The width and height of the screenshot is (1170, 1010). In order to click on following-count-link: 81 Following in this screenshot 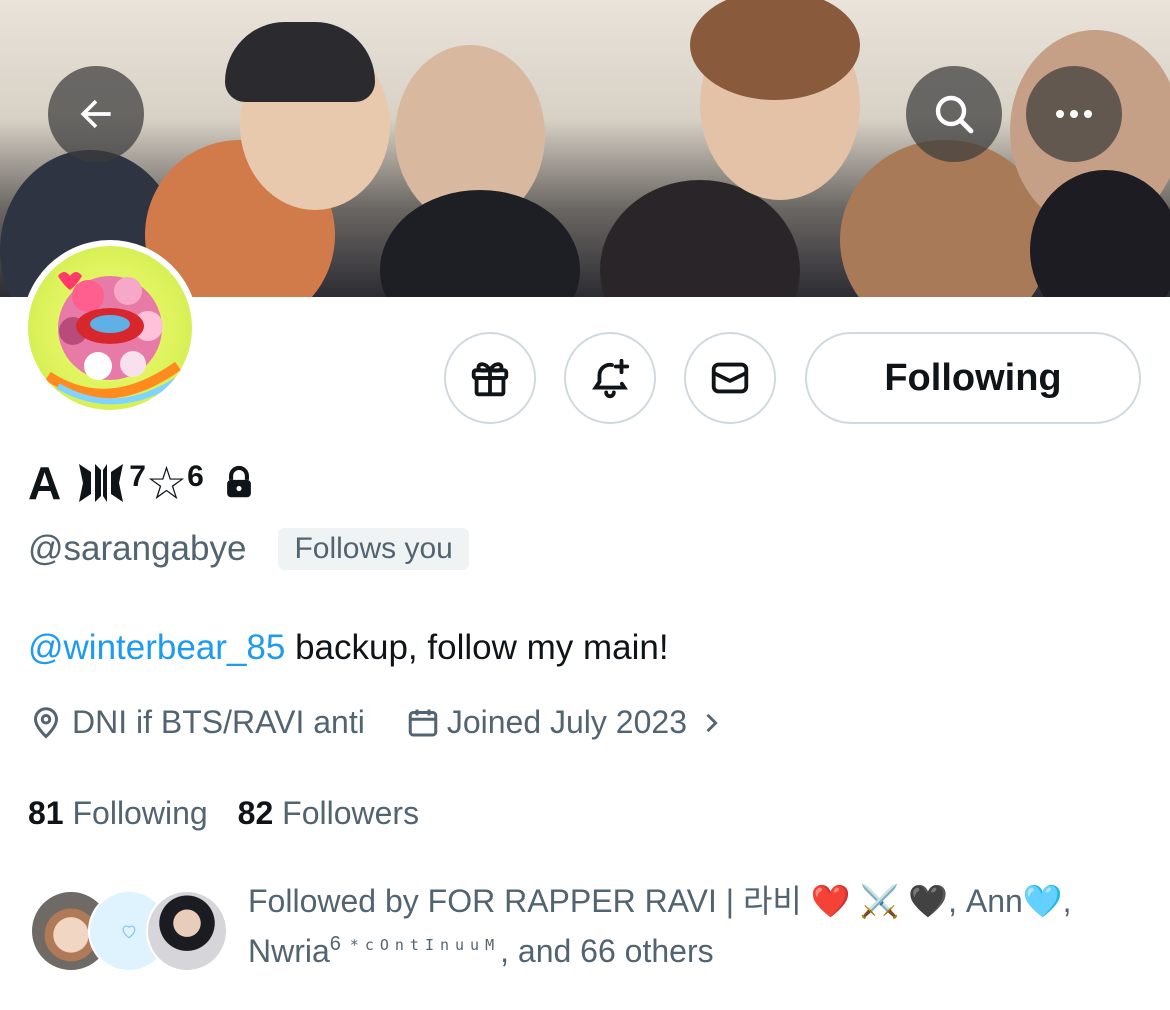, I will do `click(118, 813)`.